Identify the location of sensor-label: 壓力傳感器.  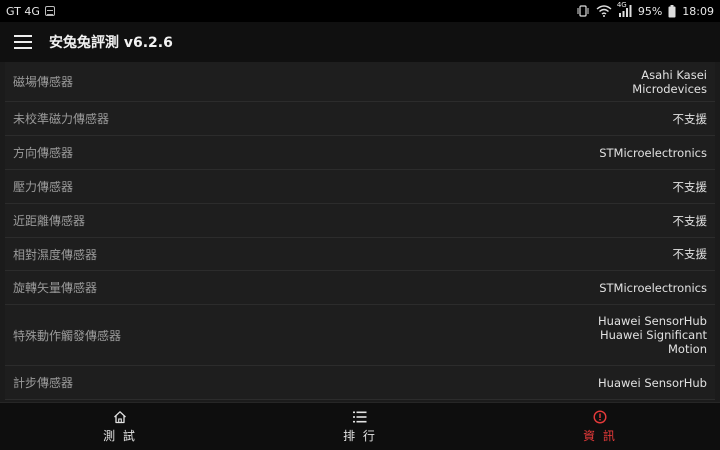
(43, 187).